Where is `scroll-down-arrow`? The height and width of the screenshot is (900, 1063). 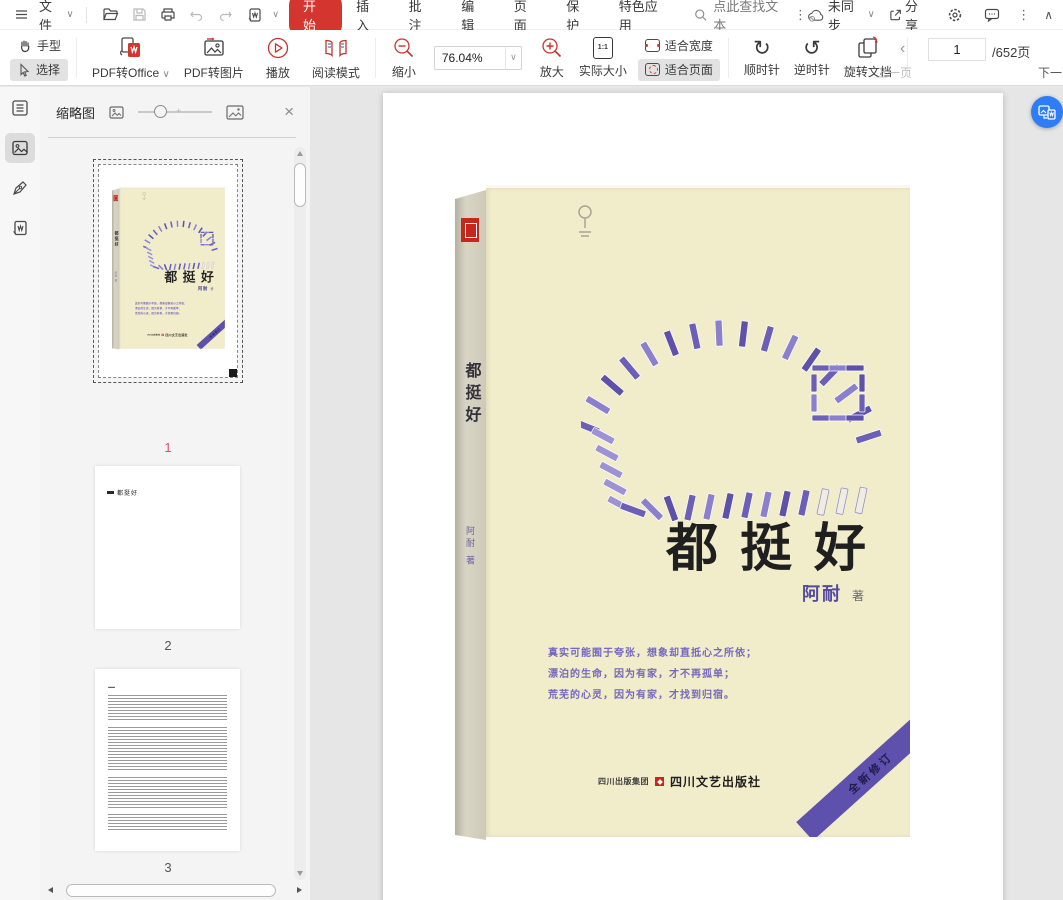
scroll-down-arrow is located at coordinates (300, 873).